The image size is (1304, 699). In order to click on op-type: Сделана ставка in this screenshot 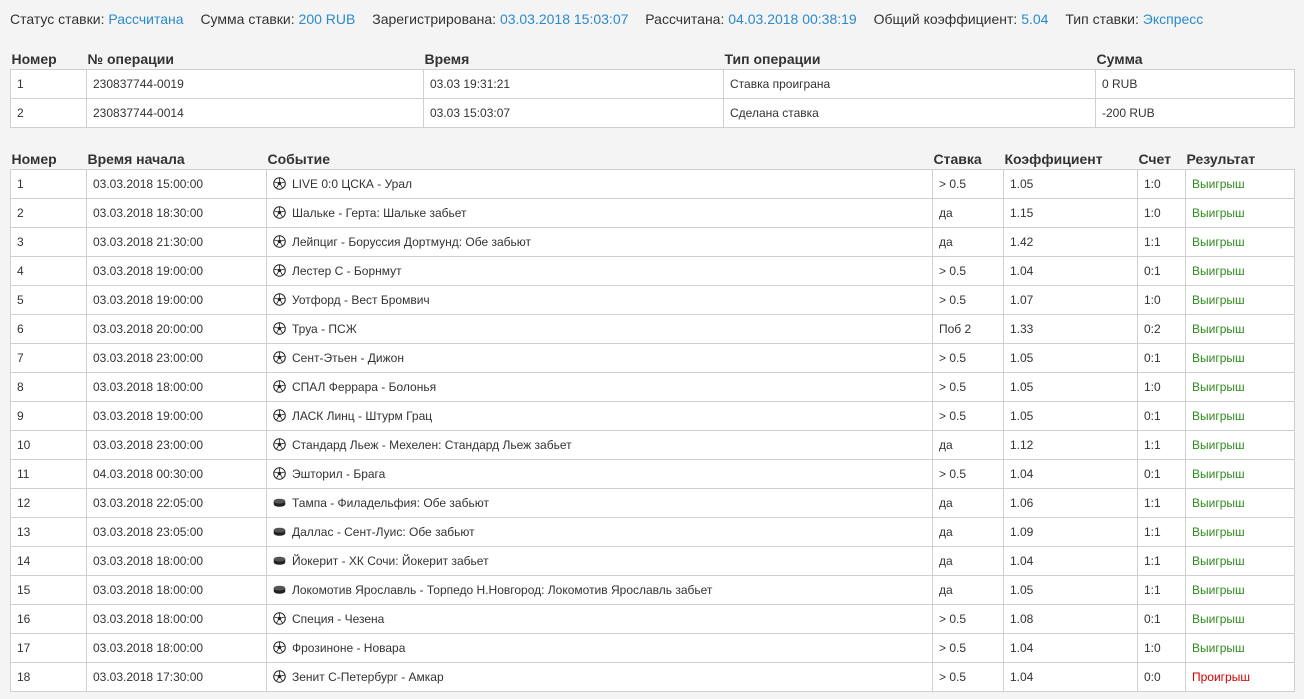, I will do `click(909, 113)`.